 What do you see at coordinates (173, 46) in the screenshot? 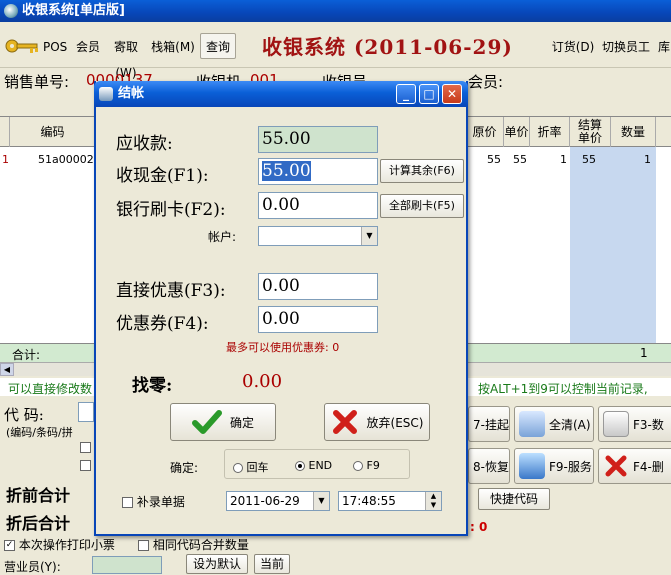
I see `stack-button: 栈箱(M)` at bounding box center [173, 46].